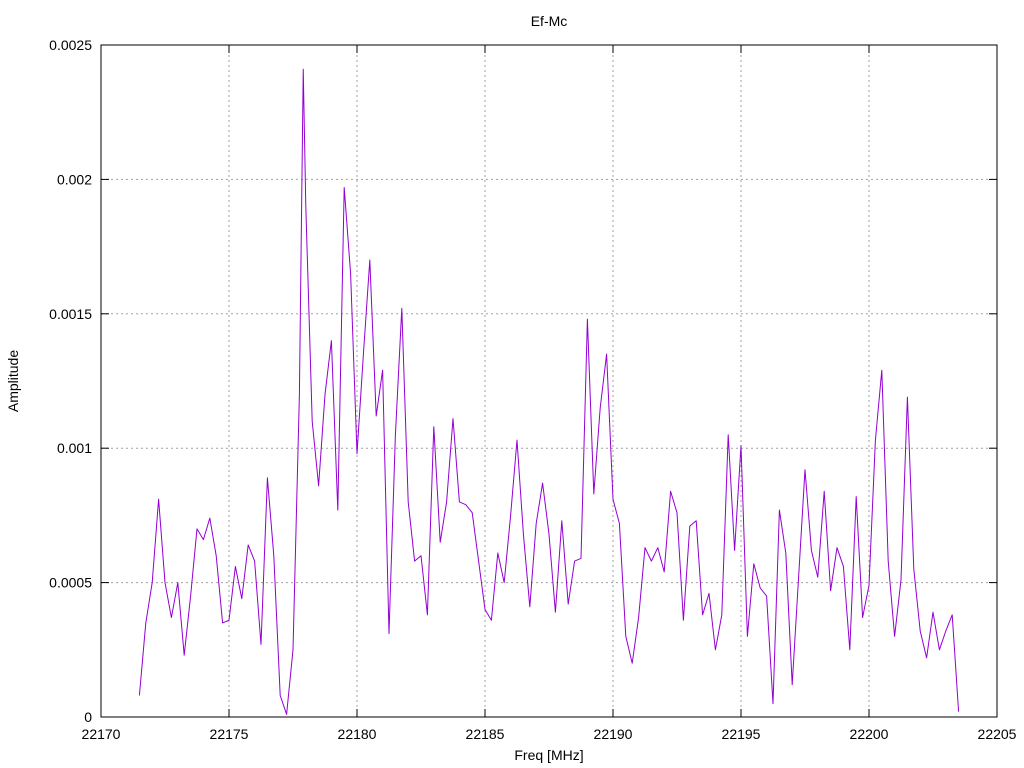 Image resolution: width=1024 pixels, height=768 pixels. What do you see at coordinates (70, 314) in the screenshot?
I see `y-tick-label: 0.0015` at bounding box center [70, 314].